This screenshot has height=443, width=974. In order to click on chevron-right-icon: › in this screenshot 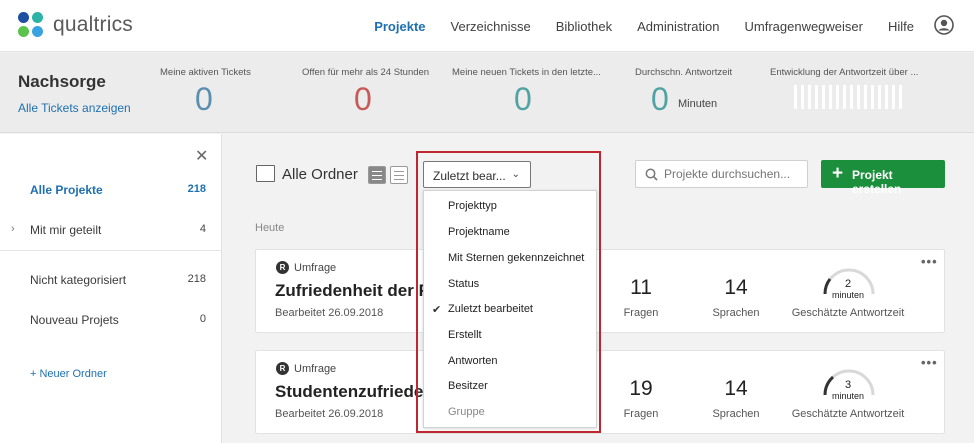, I will do `click(13, 229)`.